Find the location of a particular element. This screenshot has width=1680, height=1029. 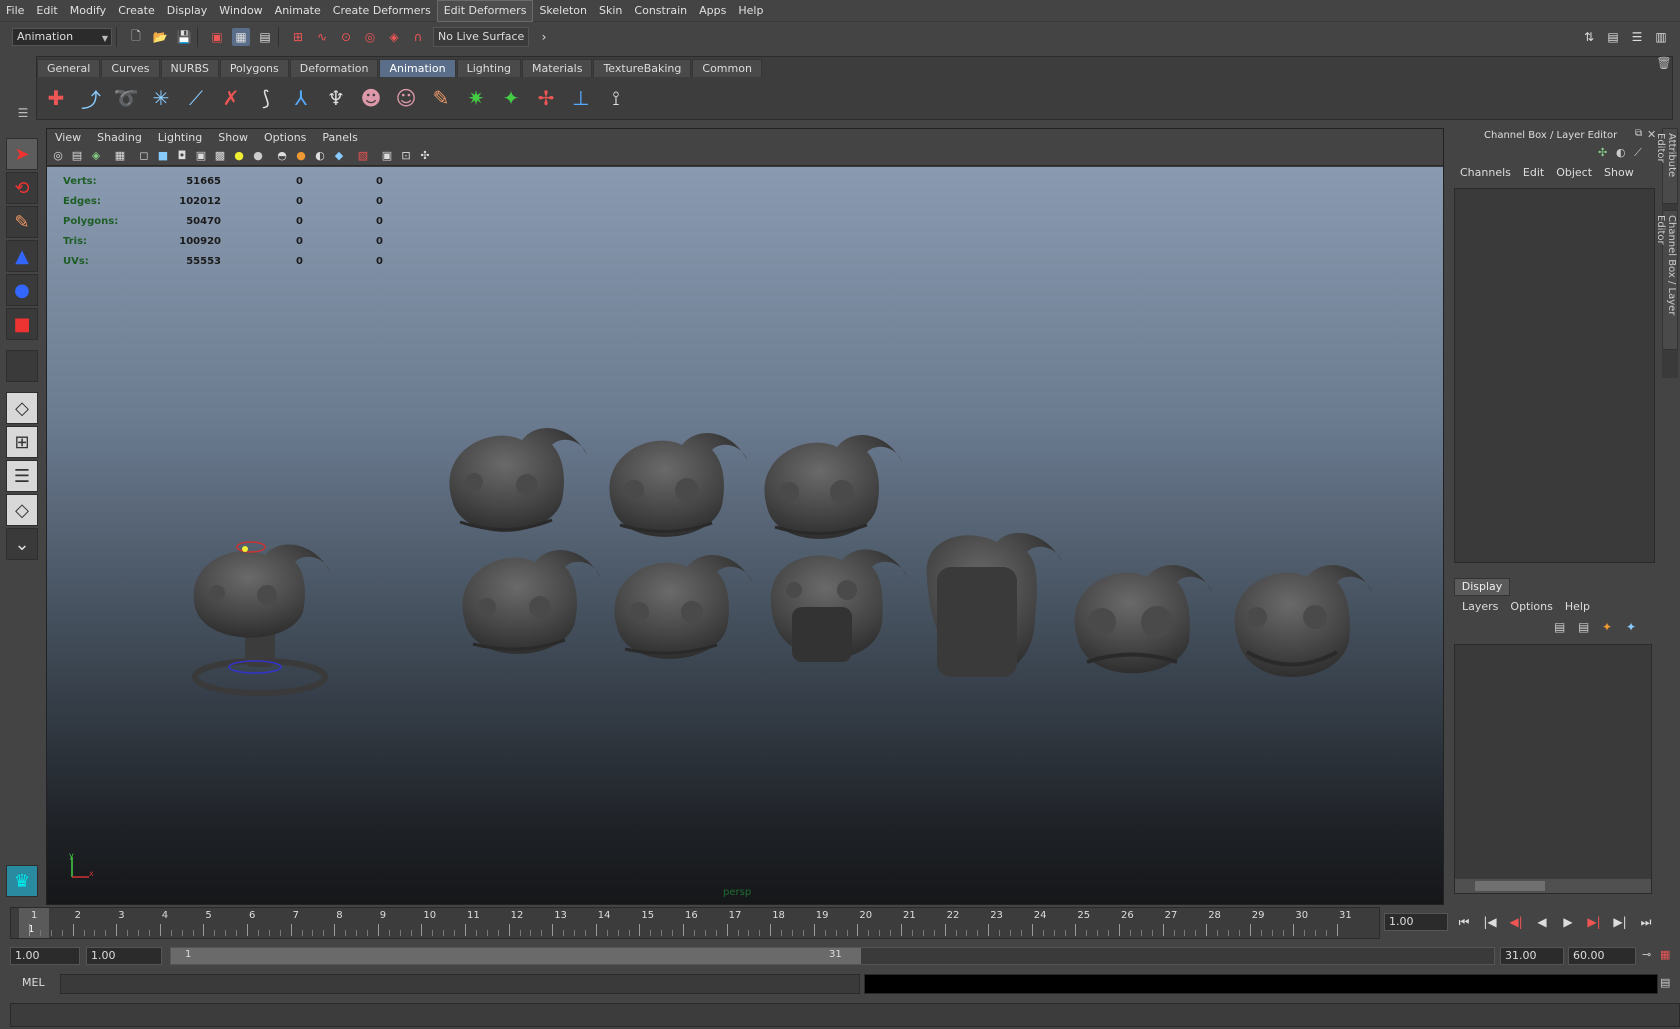

default-light-icon: ● is located at coordinates (239, 156).